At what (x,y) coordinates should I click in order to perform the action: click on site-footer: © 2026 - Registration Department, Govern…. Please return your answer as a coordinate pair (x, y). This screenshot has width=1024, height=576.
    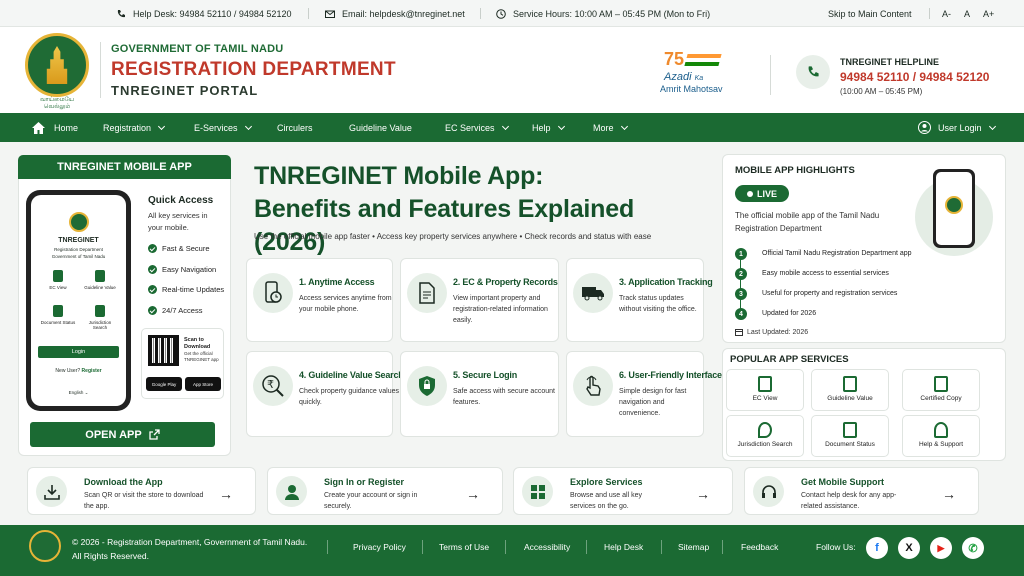
    Looking at the image, I should click on (512, 550).